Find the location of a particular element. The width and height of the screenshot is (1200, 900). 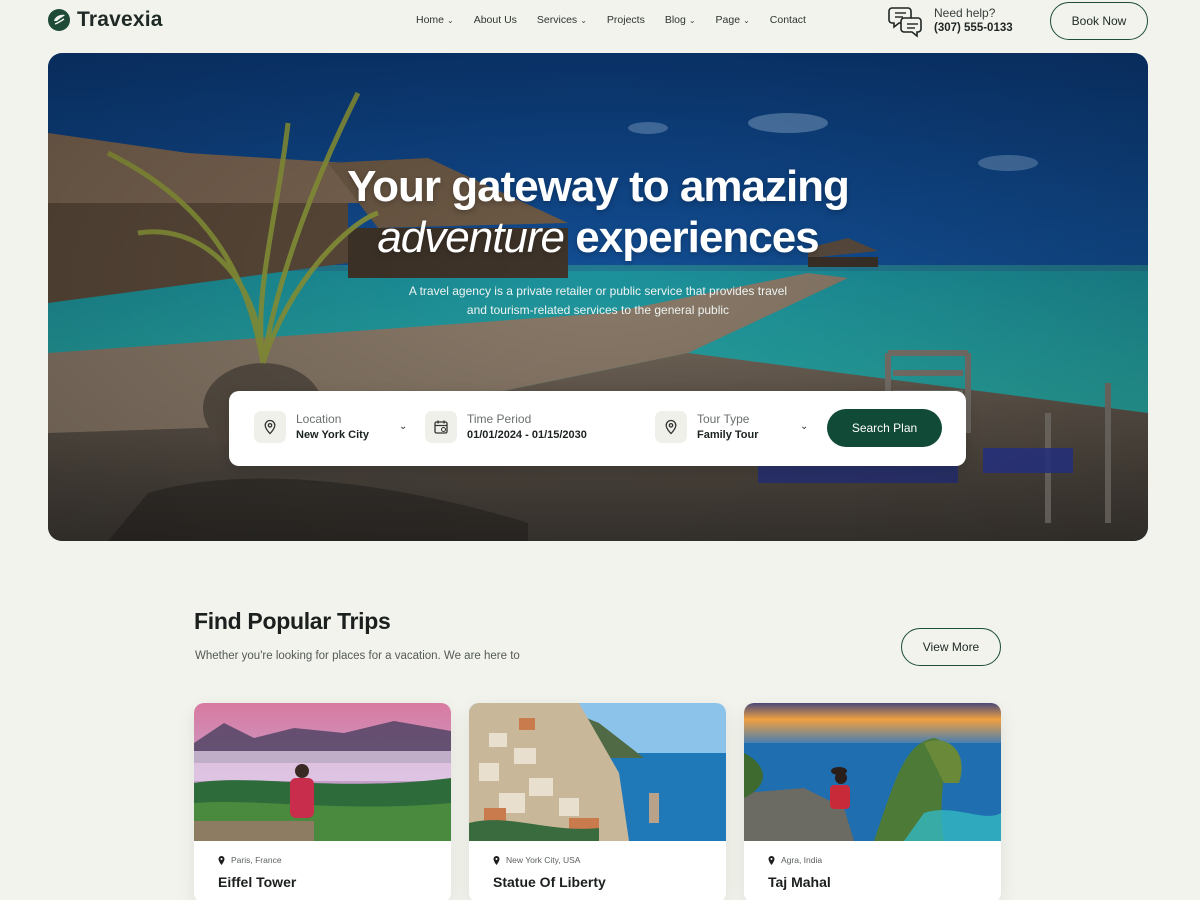

trip-card-location: Paris, France is located at coordinates (250, 860).